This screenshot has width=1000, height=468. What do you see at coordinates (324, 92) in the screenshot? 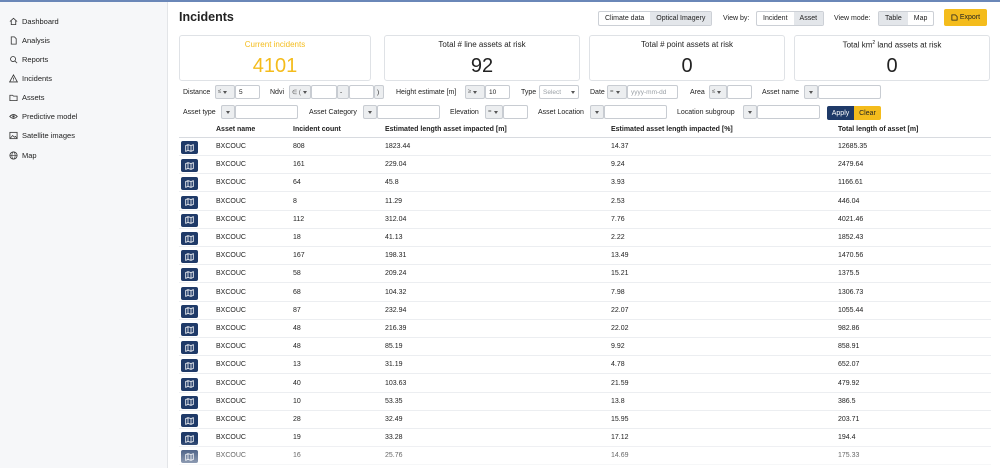
I see `ndvi-min-input` at bounding box center [324, 92].